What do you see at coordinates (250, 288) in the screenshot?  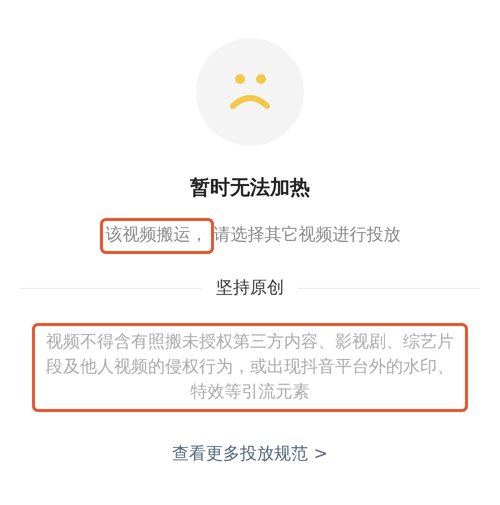 I see `section-heading: 坚持原创` at bounding box center [250, 288].